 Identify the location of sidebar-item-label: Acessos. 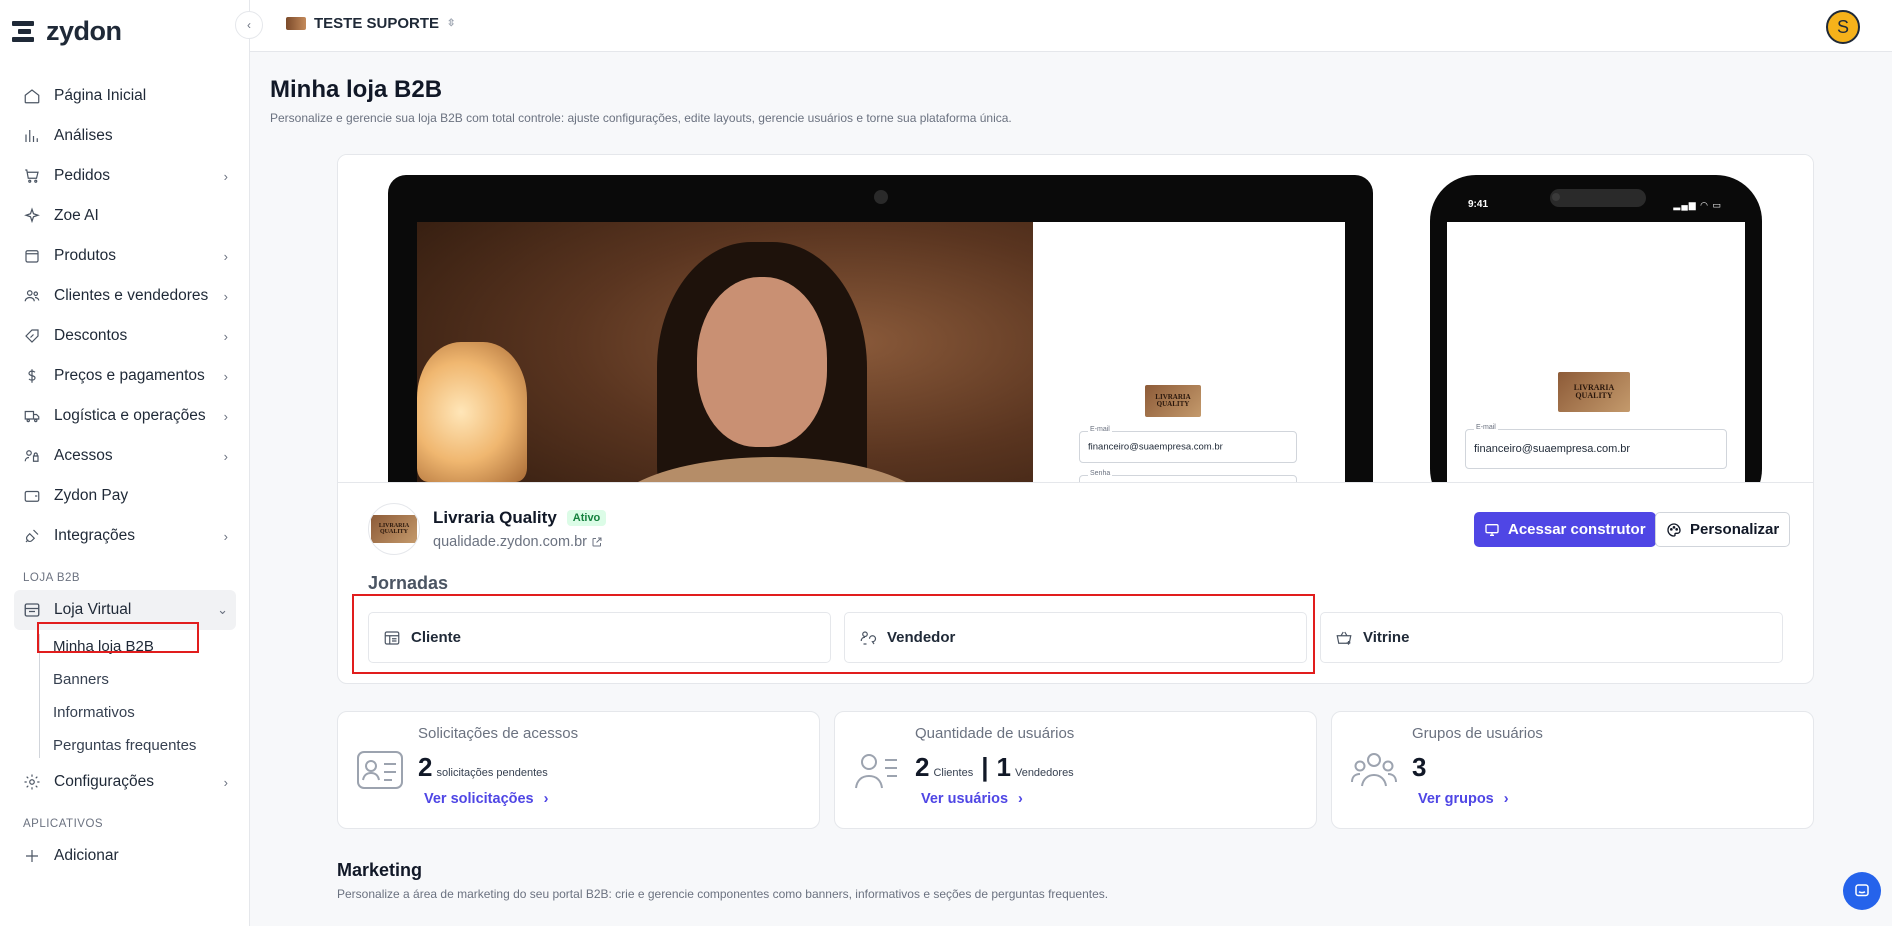
(83, 455).